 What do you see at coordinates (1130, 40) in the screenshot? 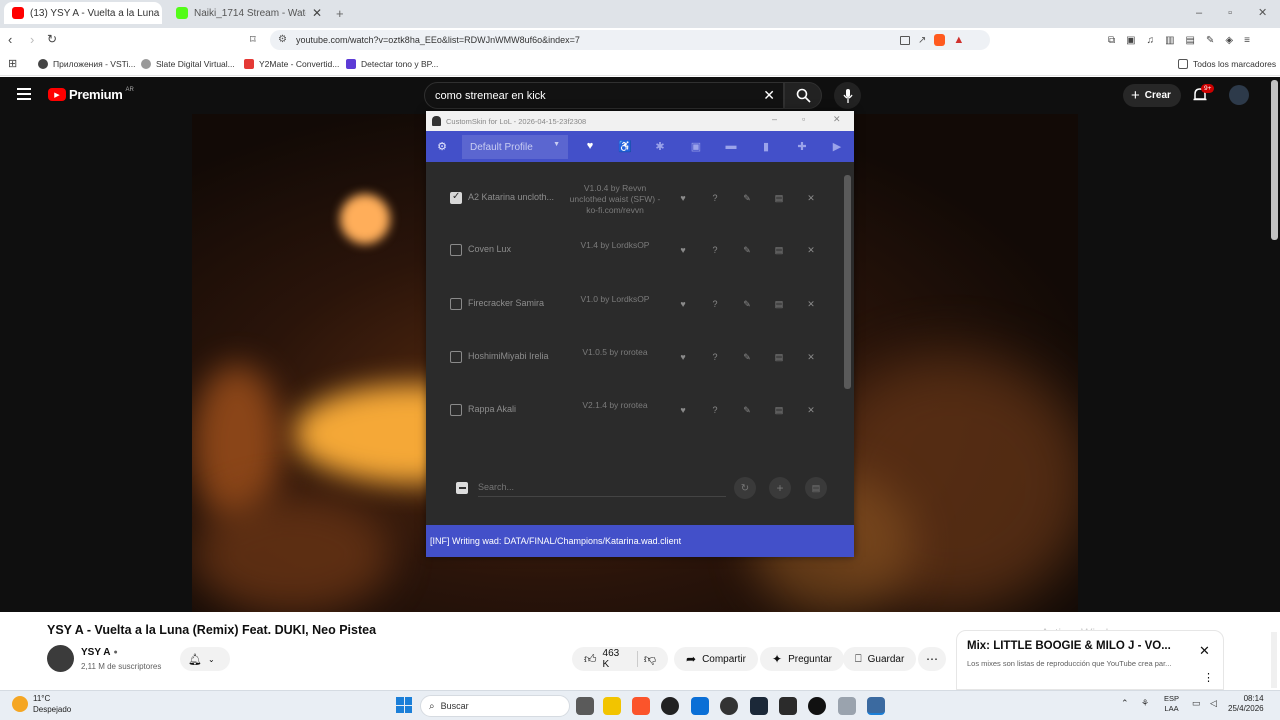
I see `extension-icon: ▣` at bounding box center [1130, 40].